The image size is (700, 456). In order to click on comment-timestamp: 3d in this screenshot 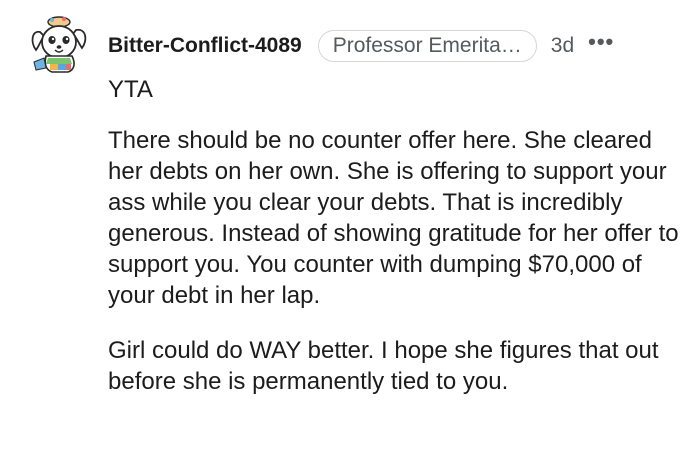, I will do `click(562, 46)`.